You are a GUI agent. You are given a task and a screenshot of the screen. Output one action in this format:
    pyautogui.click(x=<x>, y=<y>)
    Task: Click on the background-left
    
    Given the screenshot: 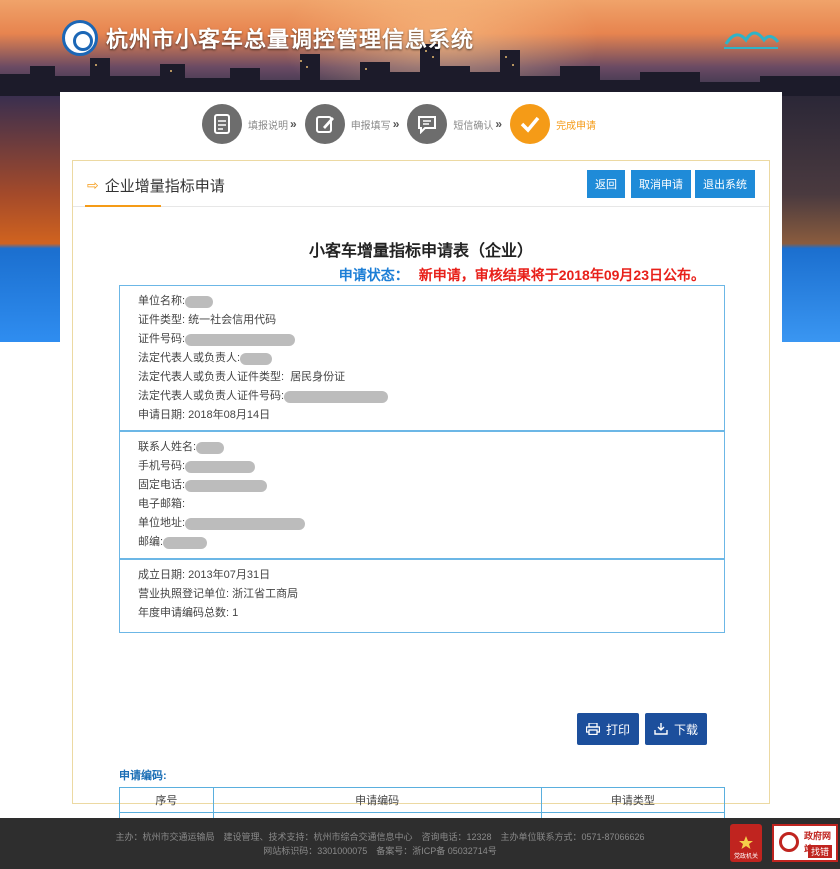 What is the action you would take?
    pyautogui.click(x=31, y=219)
    